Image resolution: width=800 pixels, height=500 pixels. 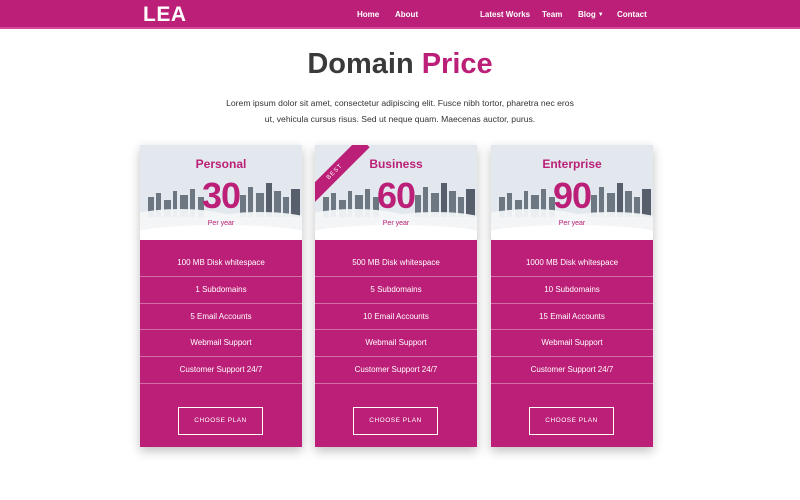 What do you see at coordinates (221, 263) in the screenshot?
I see `feature-item: 100 MB Disk whitespace` at bounding box center [221, 263].